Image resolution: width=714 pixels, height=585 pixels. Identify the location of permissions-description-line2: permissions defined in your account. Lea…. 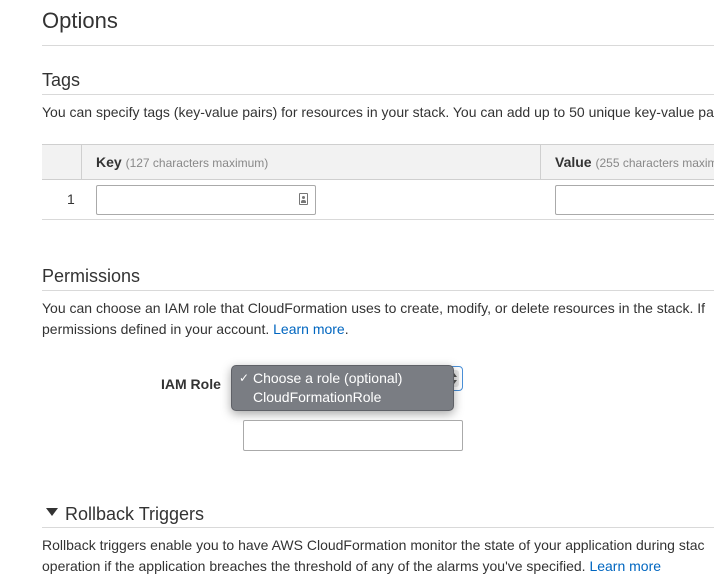
(195, 329).